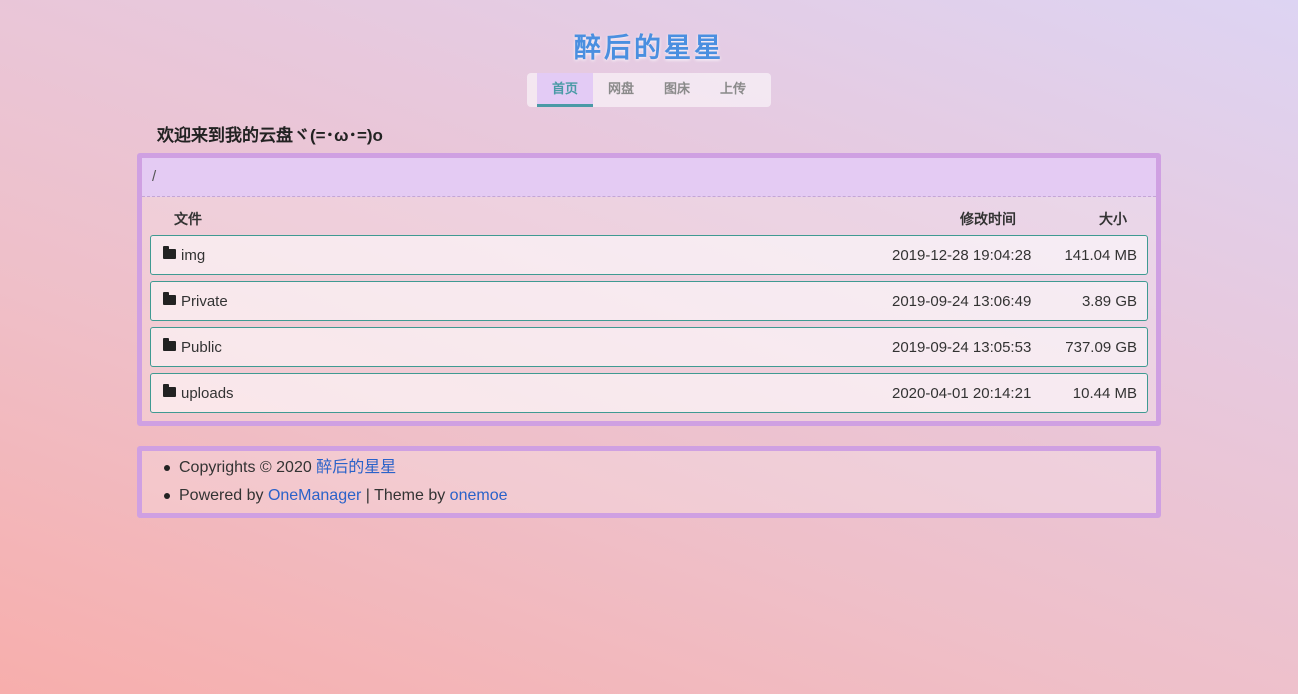  Describe the element at coordinates (270, 135) in the screenshot. I see `welcome-message: 欢迎来到我的云盘ヾ(=･ω･=)o` at that location.